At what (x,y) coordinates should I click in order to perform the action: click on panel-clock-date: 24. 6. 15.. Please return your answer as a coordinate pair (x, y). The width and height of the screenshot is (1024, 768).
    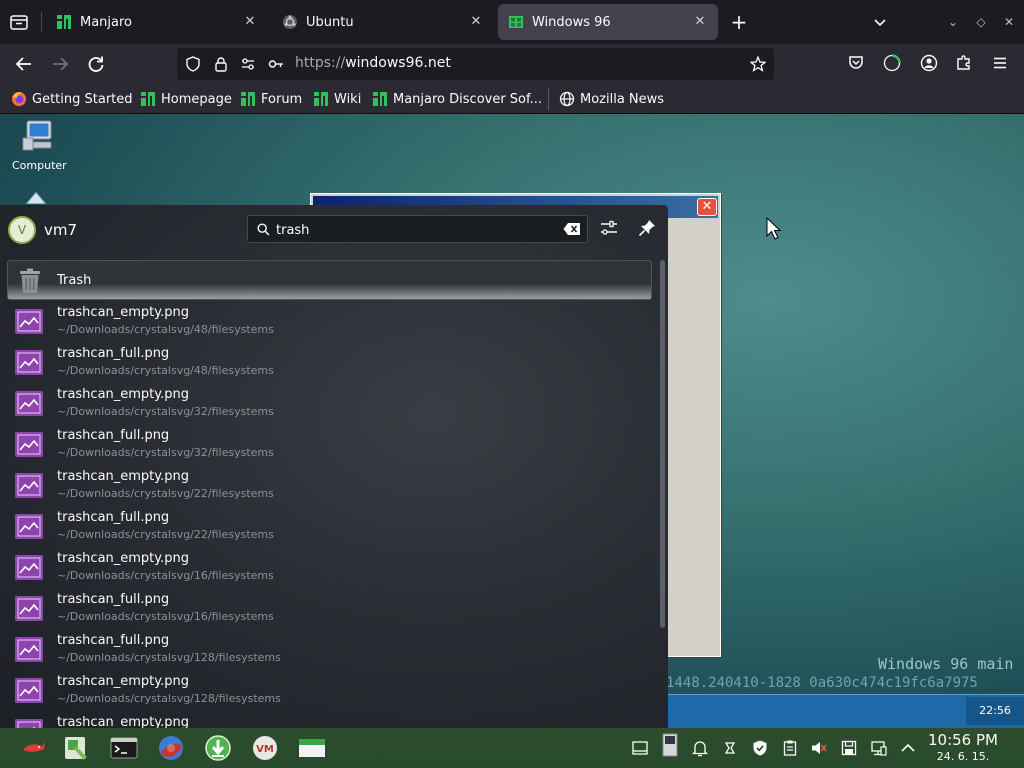
    Looking at the image, I should click on (963, 756).